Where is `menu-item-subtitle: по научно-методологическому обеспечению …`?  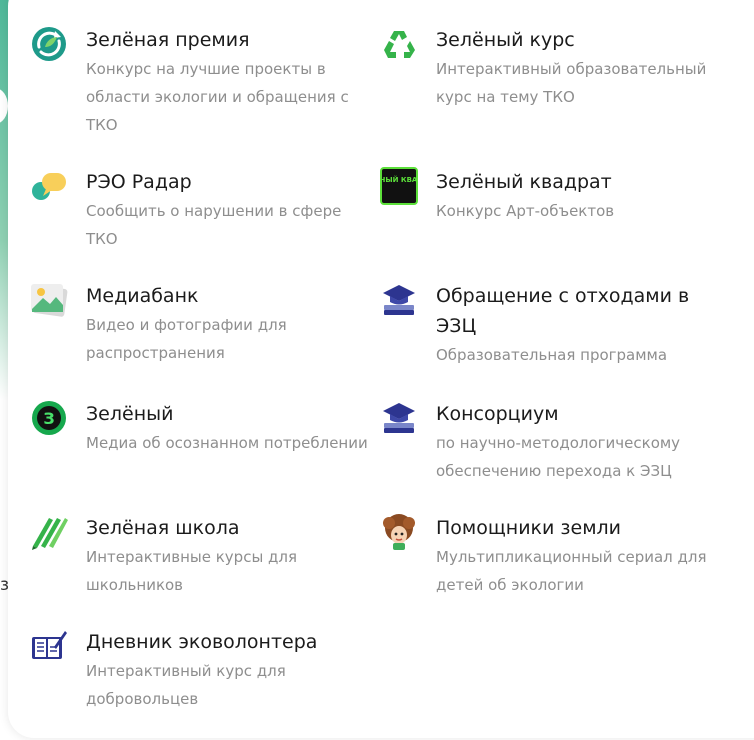
menu-item-subtitle: по научно-методологическому обеспечению … is located at coordinates (558, 457).